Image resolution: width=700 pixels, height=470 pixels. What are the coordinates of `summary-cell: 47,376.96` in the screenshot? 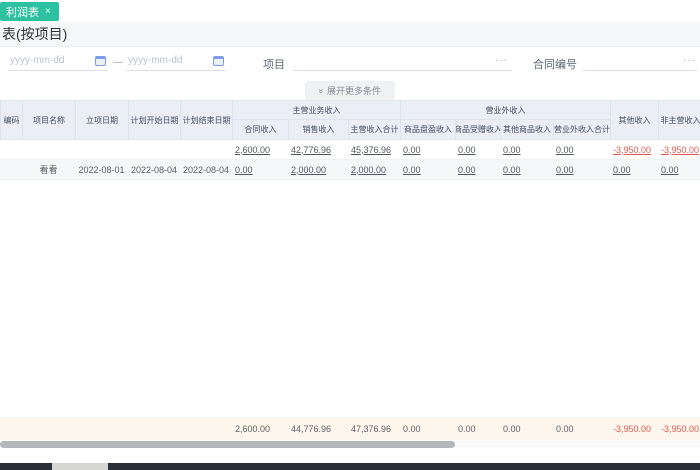 It's located at (371, 428).